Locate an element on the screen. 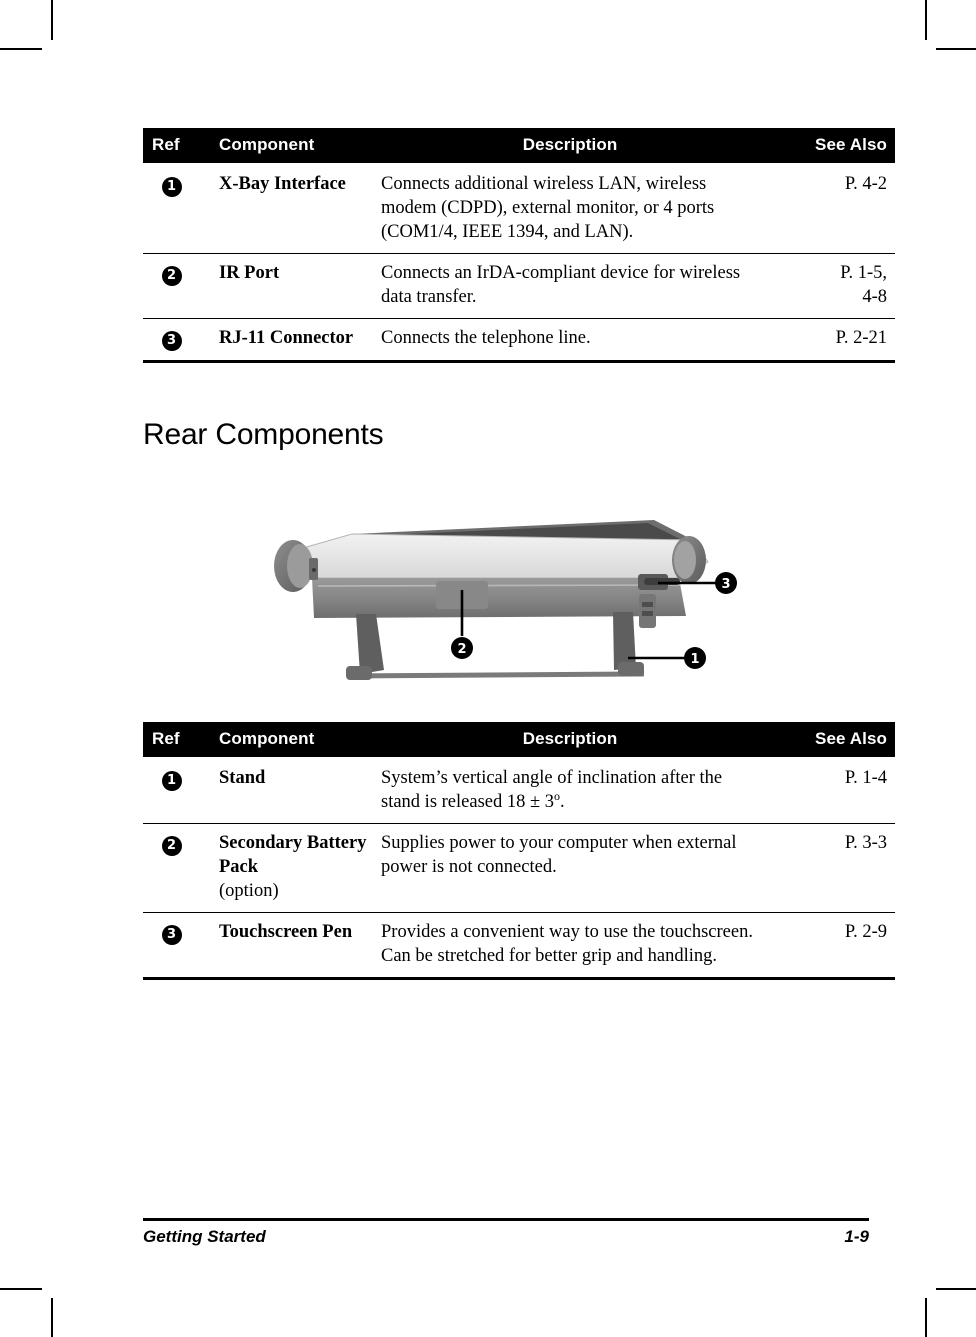 This screenshot has width=976, height=1337. row-see-also: P. 1-5, 4-8 is located at coordinates (829, 286).